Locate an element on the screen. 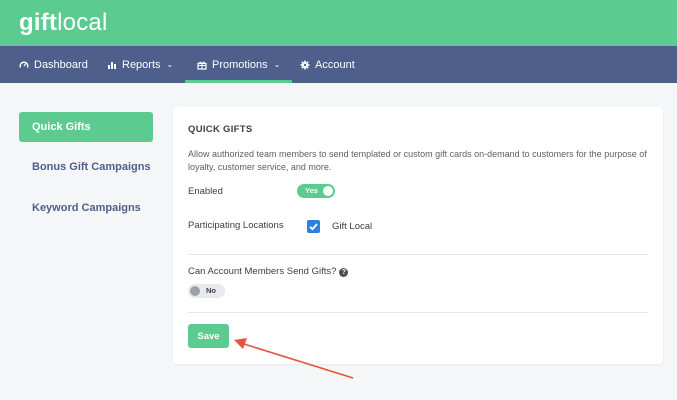 Image resolution: width=677 pixels, height=400 pixels. enabled-toggle: Yes is located at coordinates (316, 191).